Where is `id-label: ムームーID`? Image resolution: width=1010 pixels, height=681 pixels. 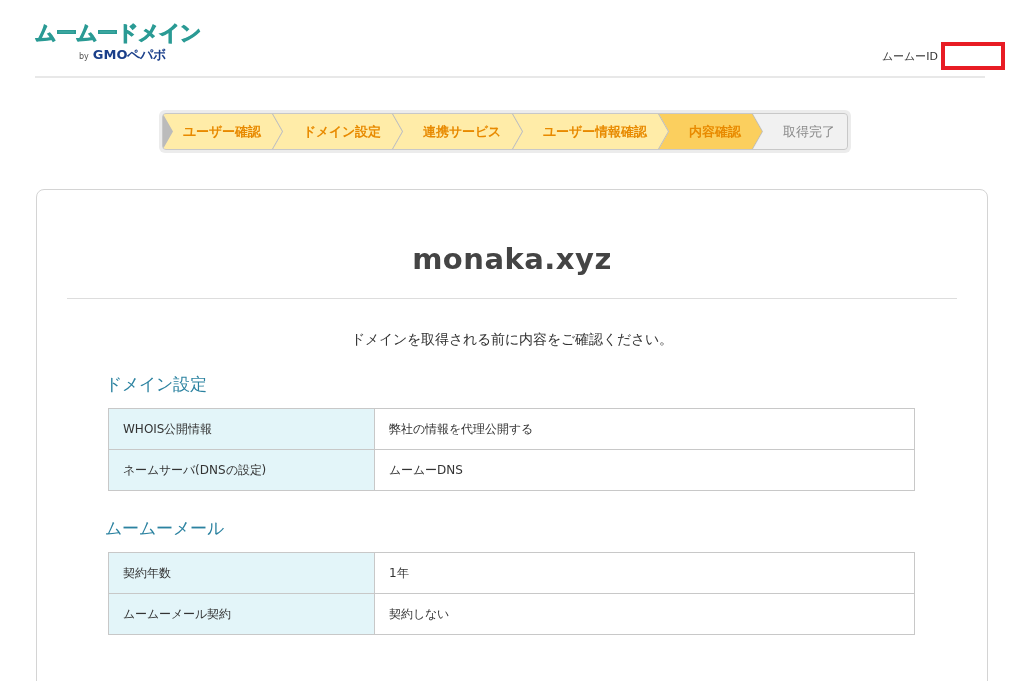 id-label: ムームーID is located at coordinates (910, 56).